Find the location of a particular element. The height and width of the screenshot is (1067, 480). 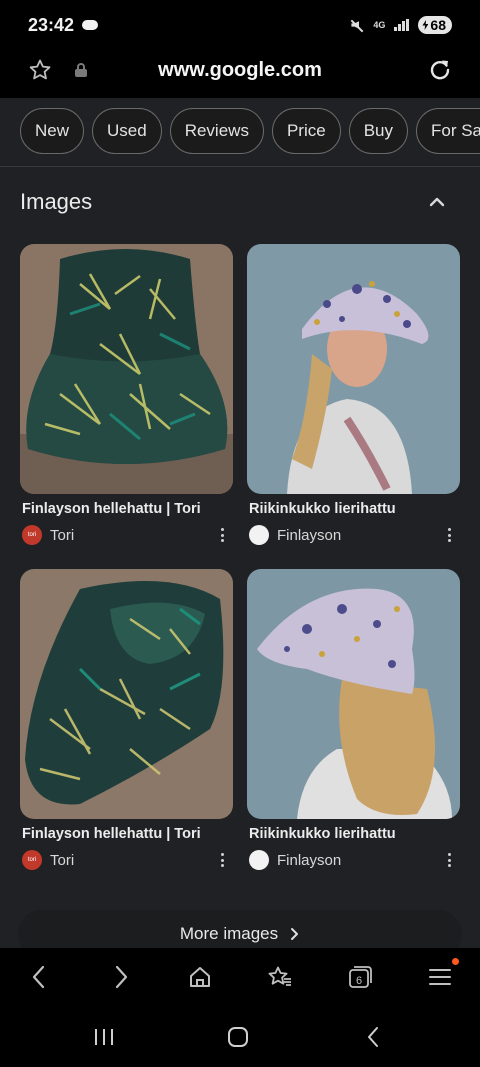

chip-used: Used is located at coordinates (127, 131).